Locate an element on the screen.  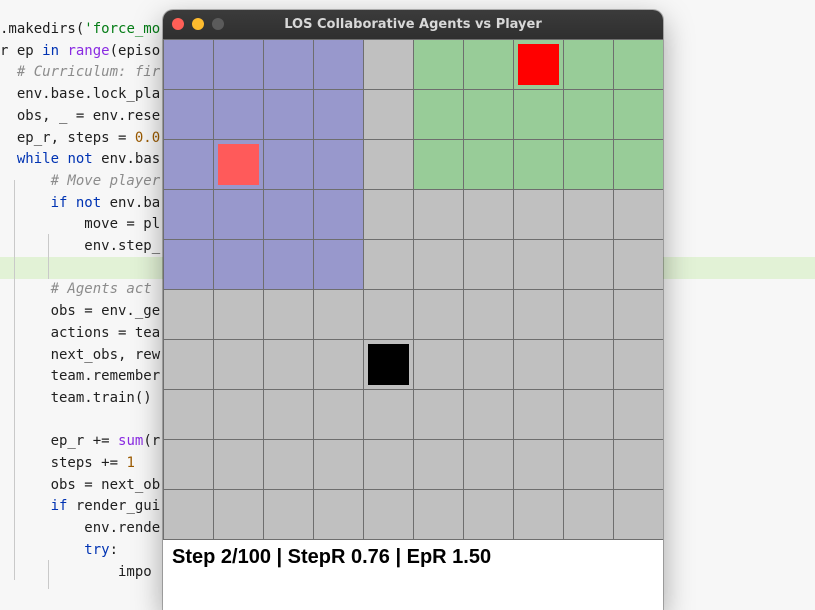
code-line: obs = env._ge is located at coordinates (80, 311).